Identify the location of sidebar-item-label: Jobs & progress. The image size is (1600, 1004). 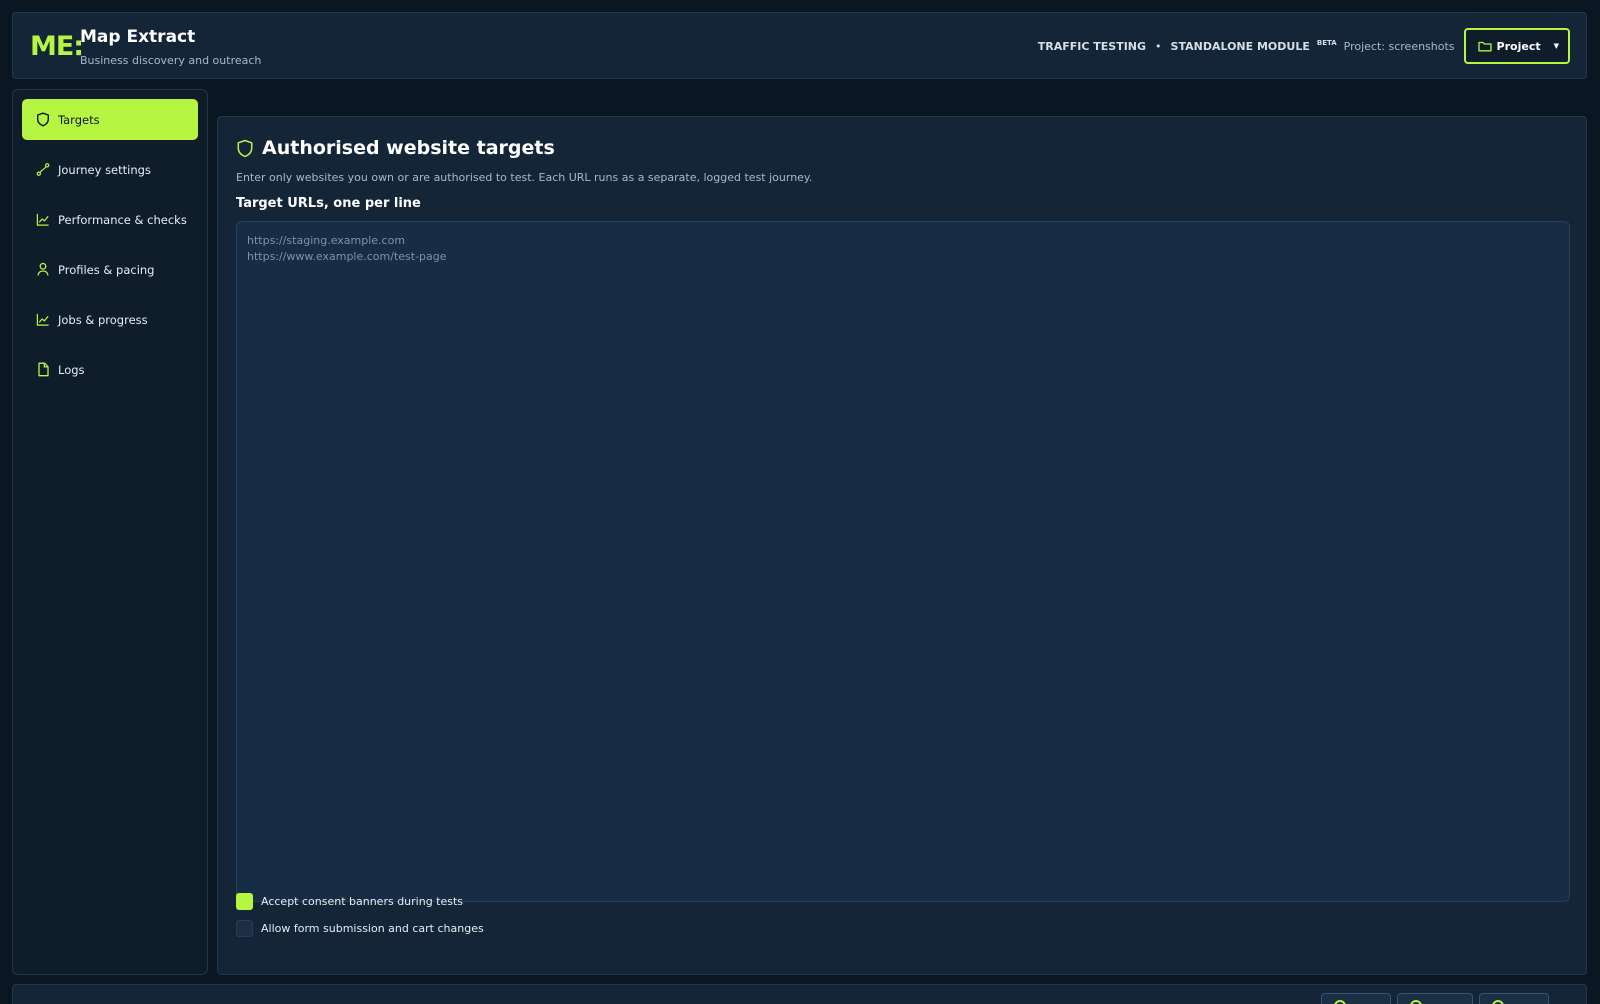
(103, 319).